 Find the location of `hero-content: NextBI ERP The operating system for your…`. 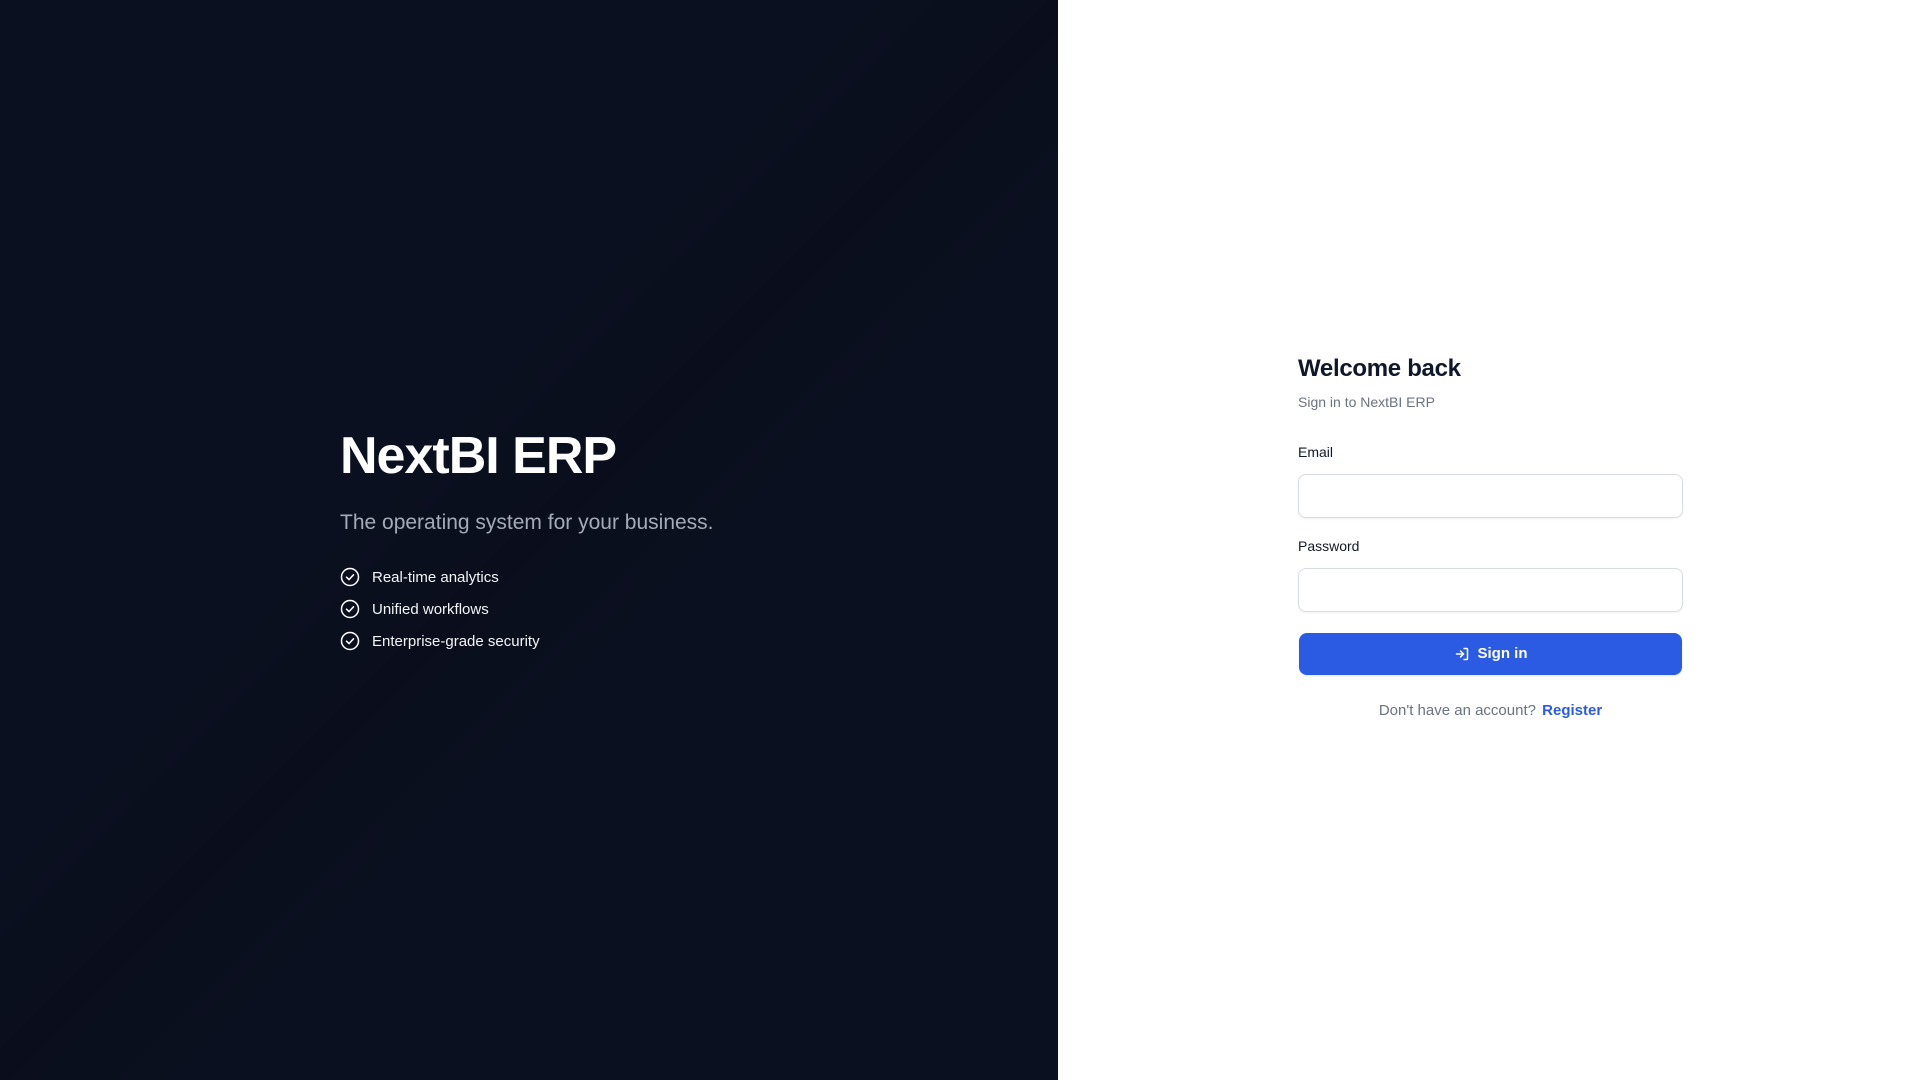

hero-content: NextBI ERP The operating system for your… is located at coordinates (527, 543).